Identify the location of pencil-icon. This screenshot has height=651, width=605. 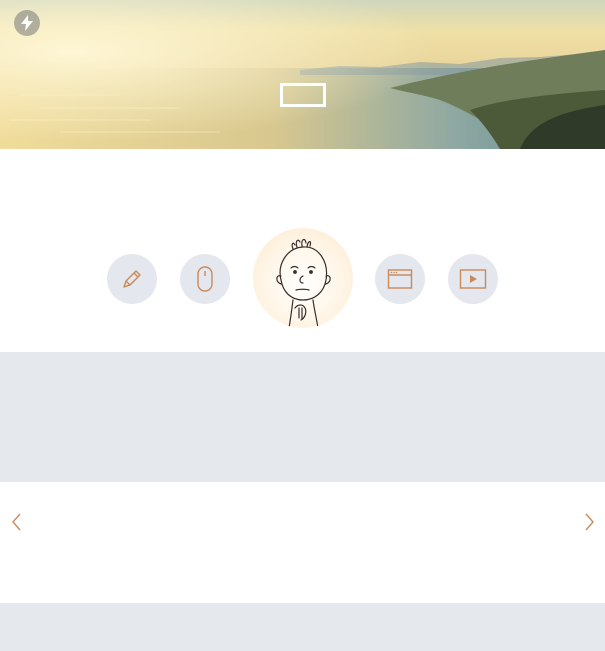
(132, 279).